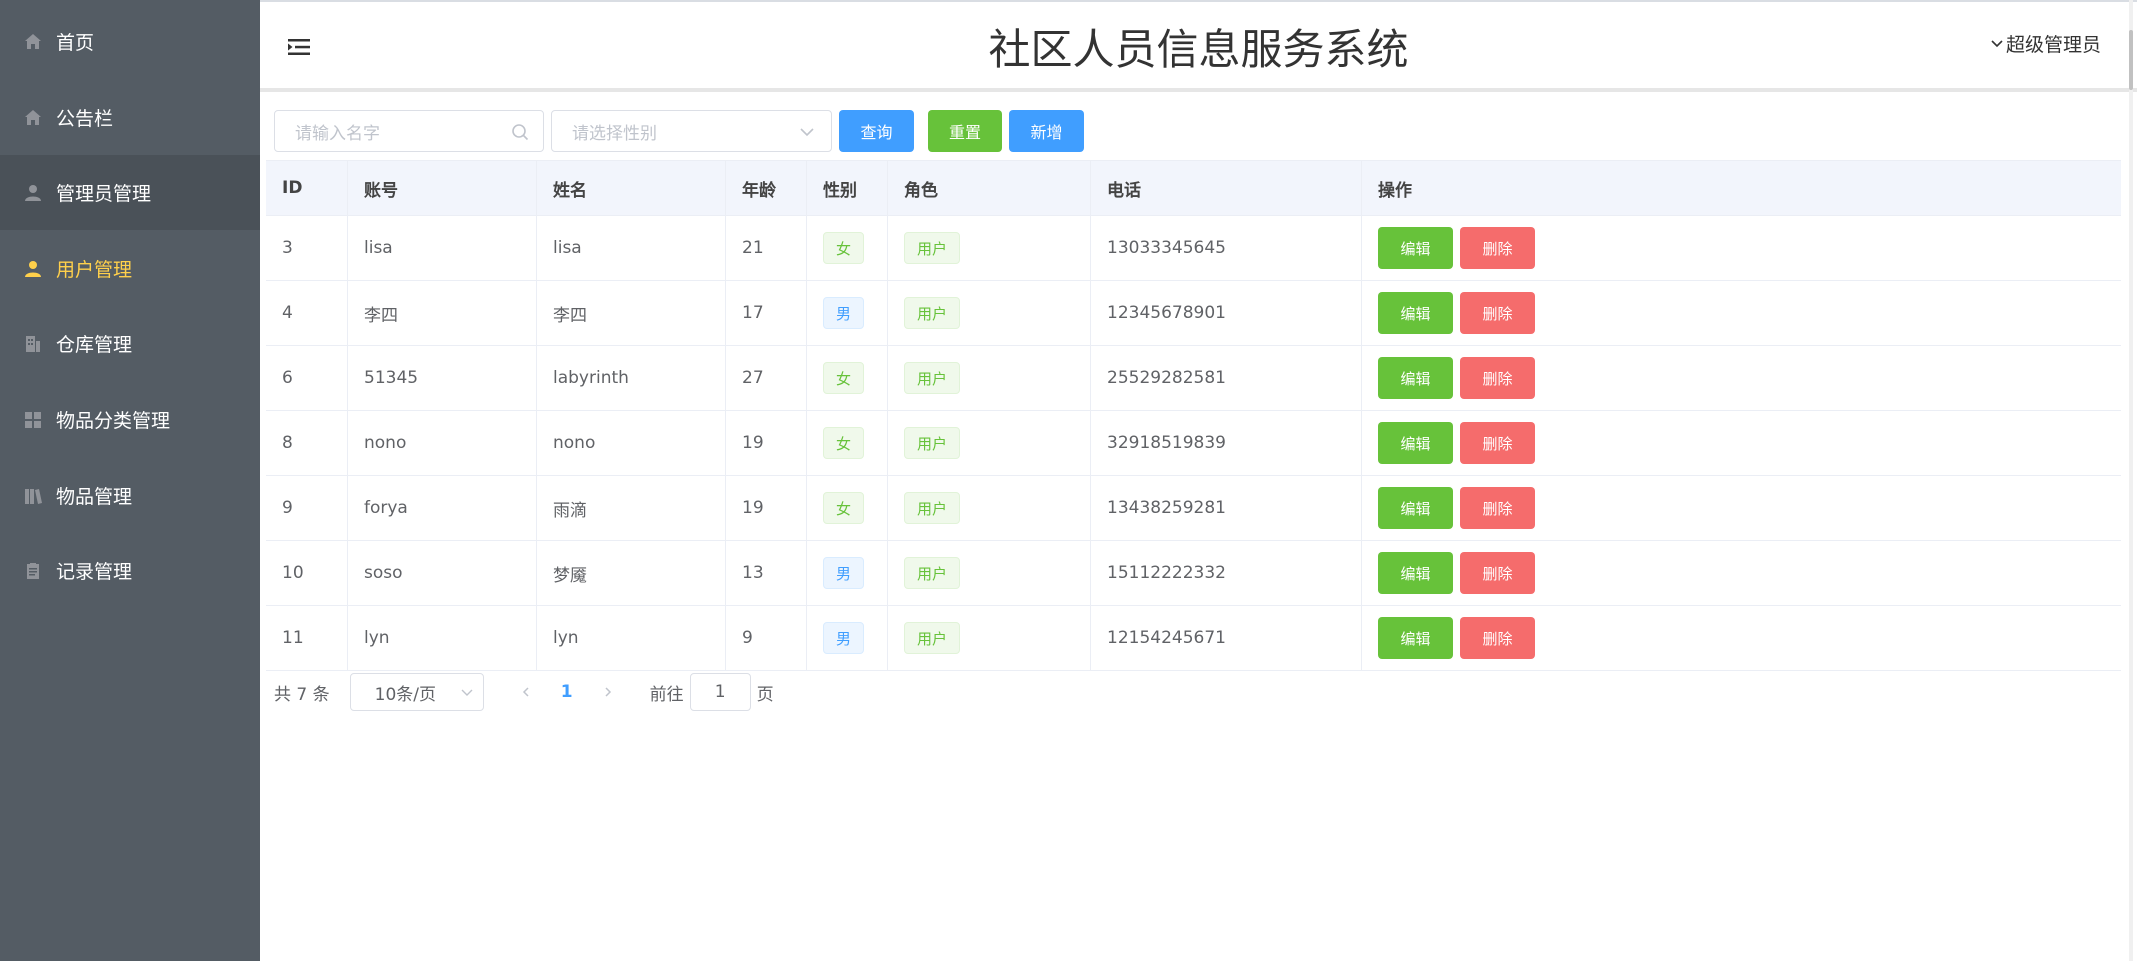  I want to click on sidebar-item-category-management: 物品分类管理, so click(130, 419).